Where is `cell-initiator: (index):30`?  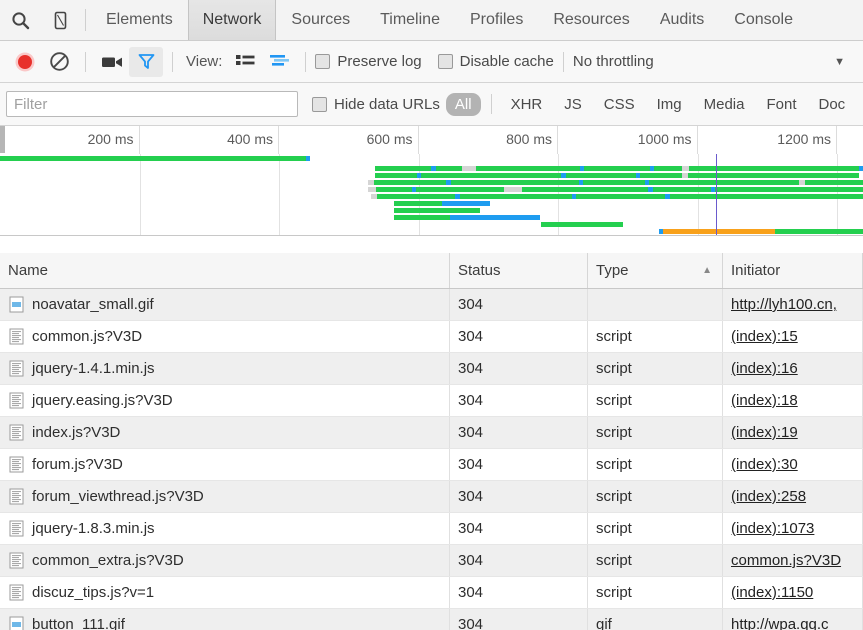 cell-initiator: (index):30 is located at coordinates (793, 464).